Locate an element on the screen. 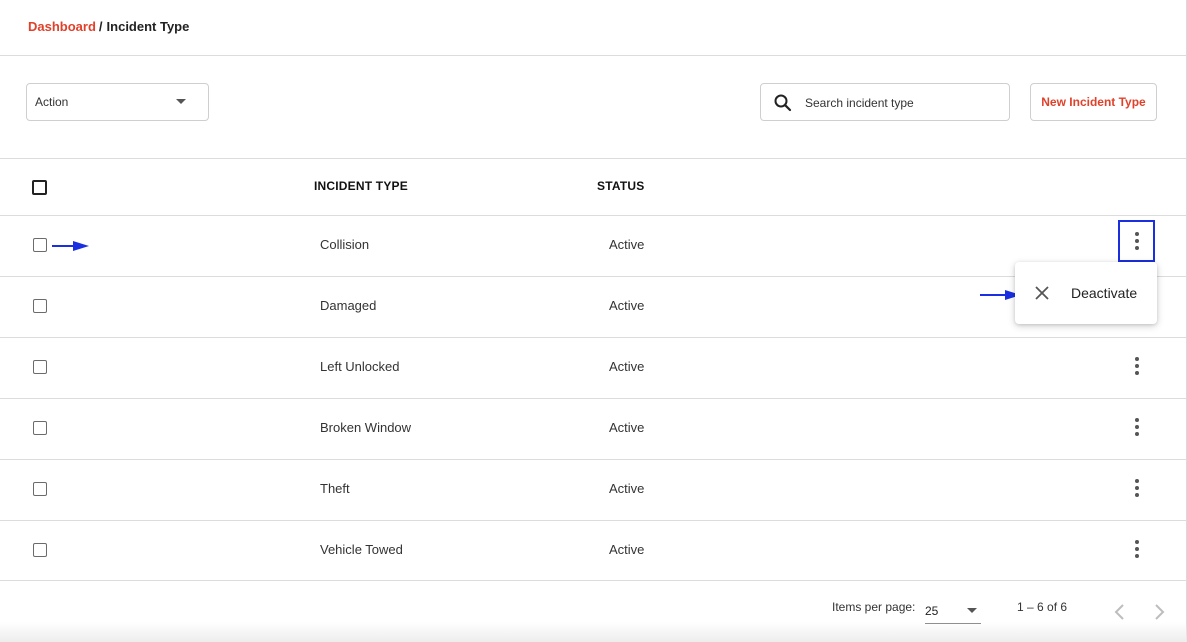 This screenshot has height=642, width=1187. search-field is located at coordinates (885, 102).